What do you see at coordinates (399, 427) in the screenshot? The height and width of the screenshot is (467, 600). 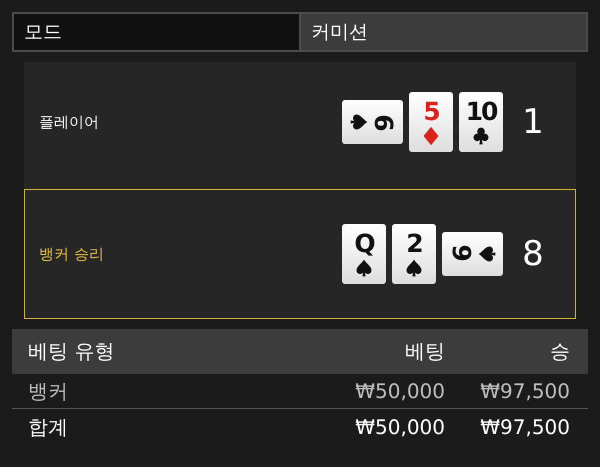 I see `total-cell-text: ₩50,000` at bounding box center [399, 427].